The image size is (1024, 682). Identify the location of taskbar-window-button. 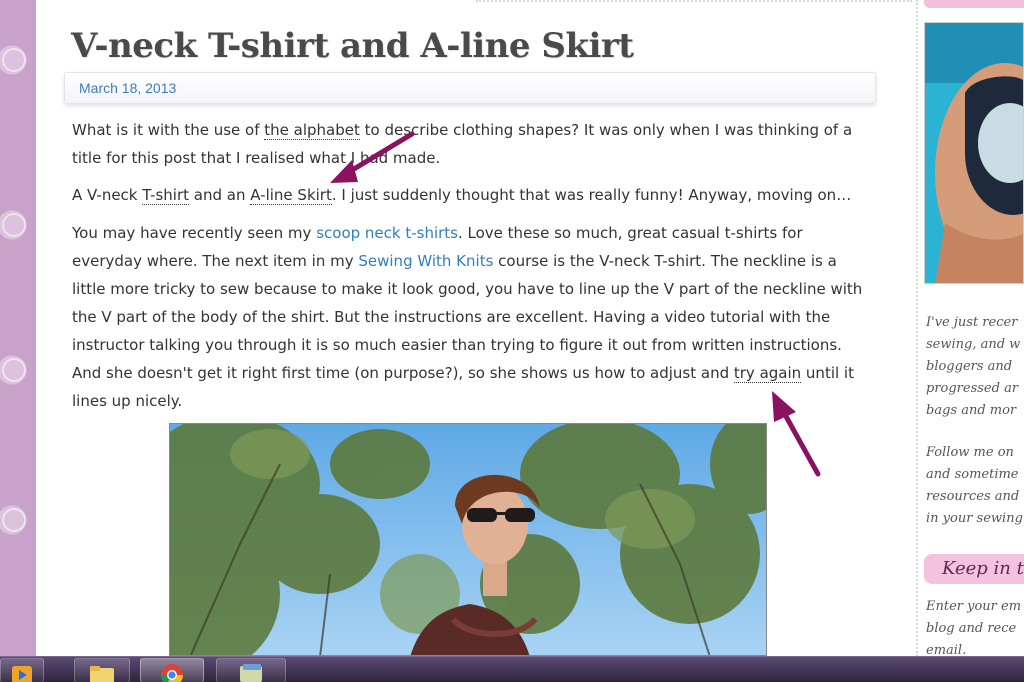
(251, 670).